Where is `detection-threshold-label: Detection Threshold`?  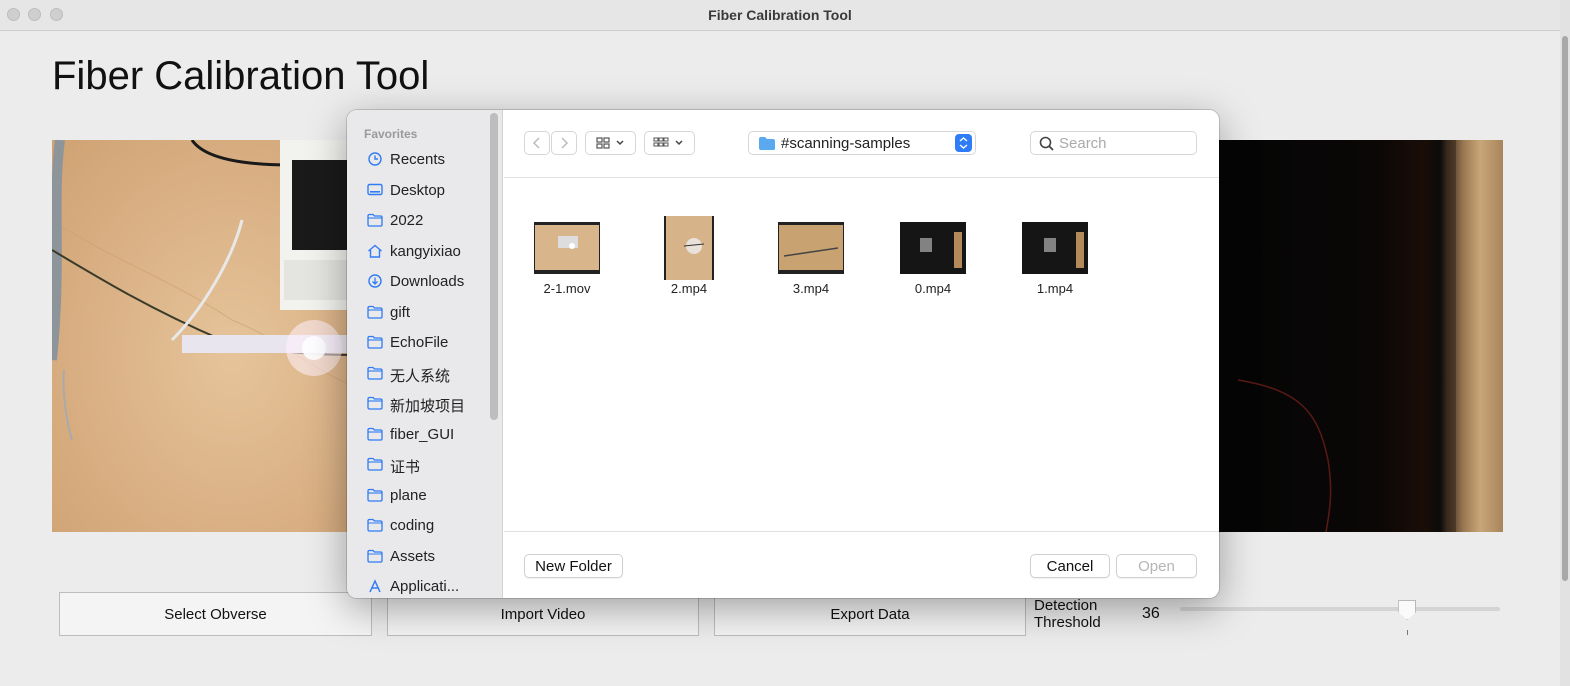 detection-threshold-label: Detection Threshold is located at coordinates (1067, 614).